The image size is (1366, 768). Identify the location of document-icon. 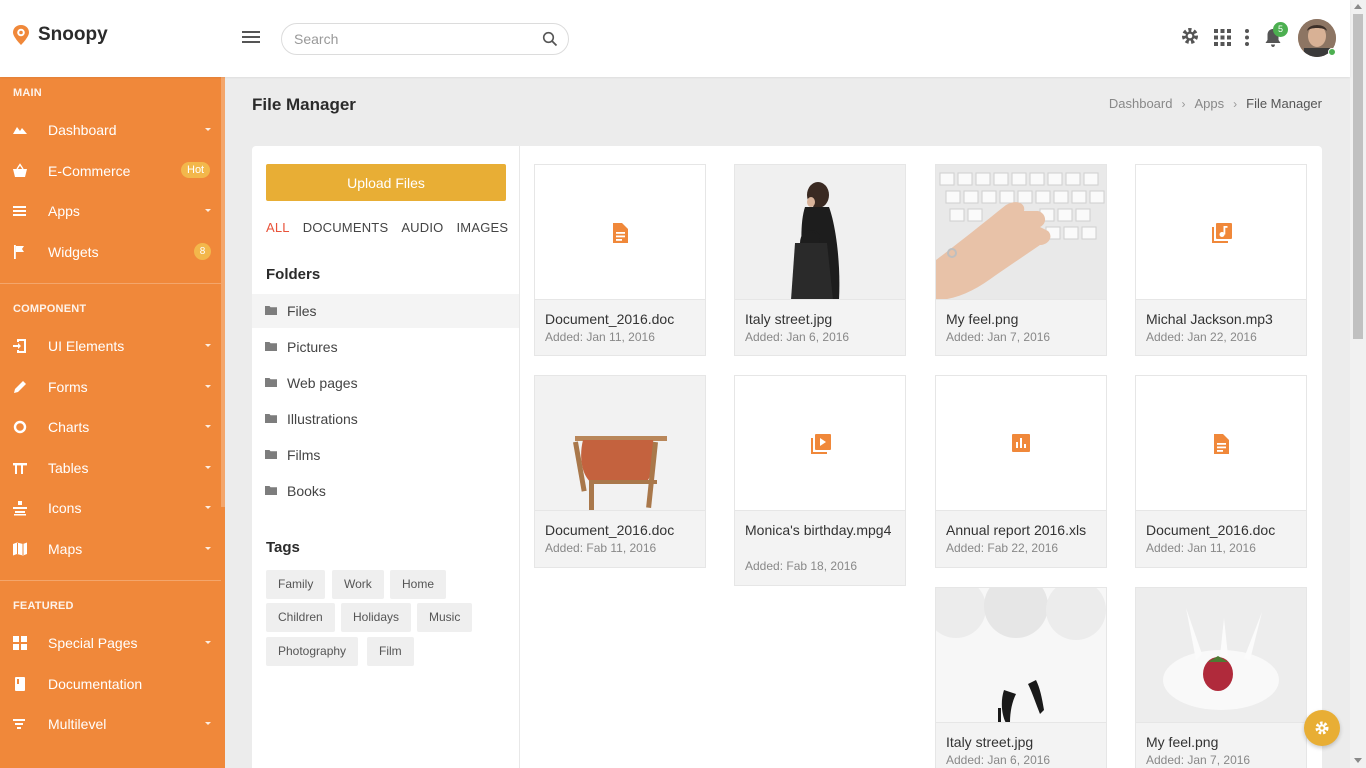
(620, 233).